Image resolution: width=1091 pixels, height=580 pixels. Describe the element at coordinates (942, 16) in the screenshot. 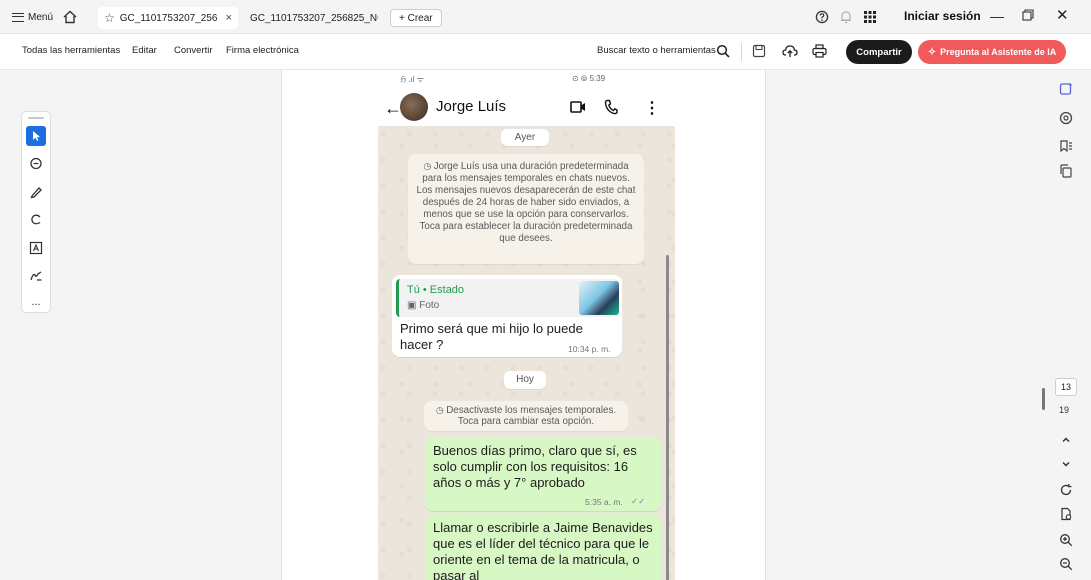

I see `sign-in-button: Iniciar sesión` at that location.